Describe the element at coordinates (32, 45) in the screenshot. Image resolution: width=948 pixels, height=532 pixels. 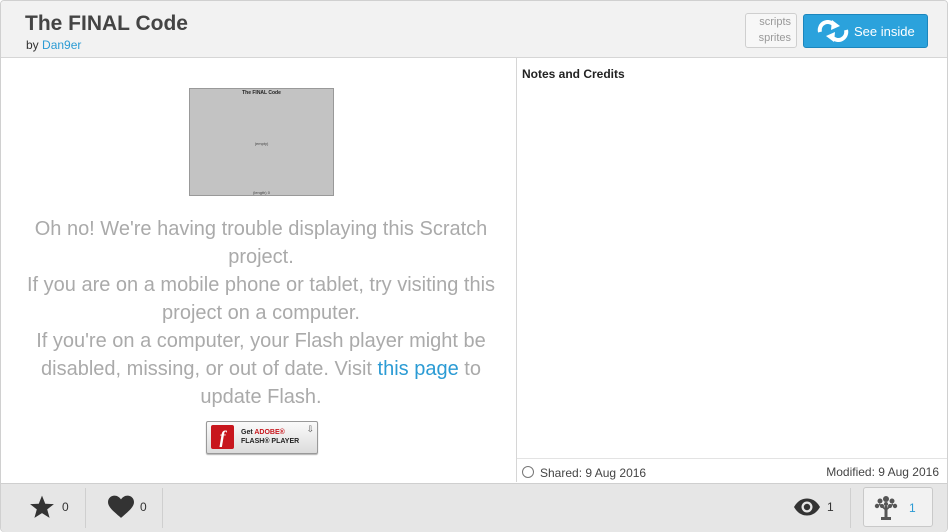
I see `byline-prefix: by` at that location.